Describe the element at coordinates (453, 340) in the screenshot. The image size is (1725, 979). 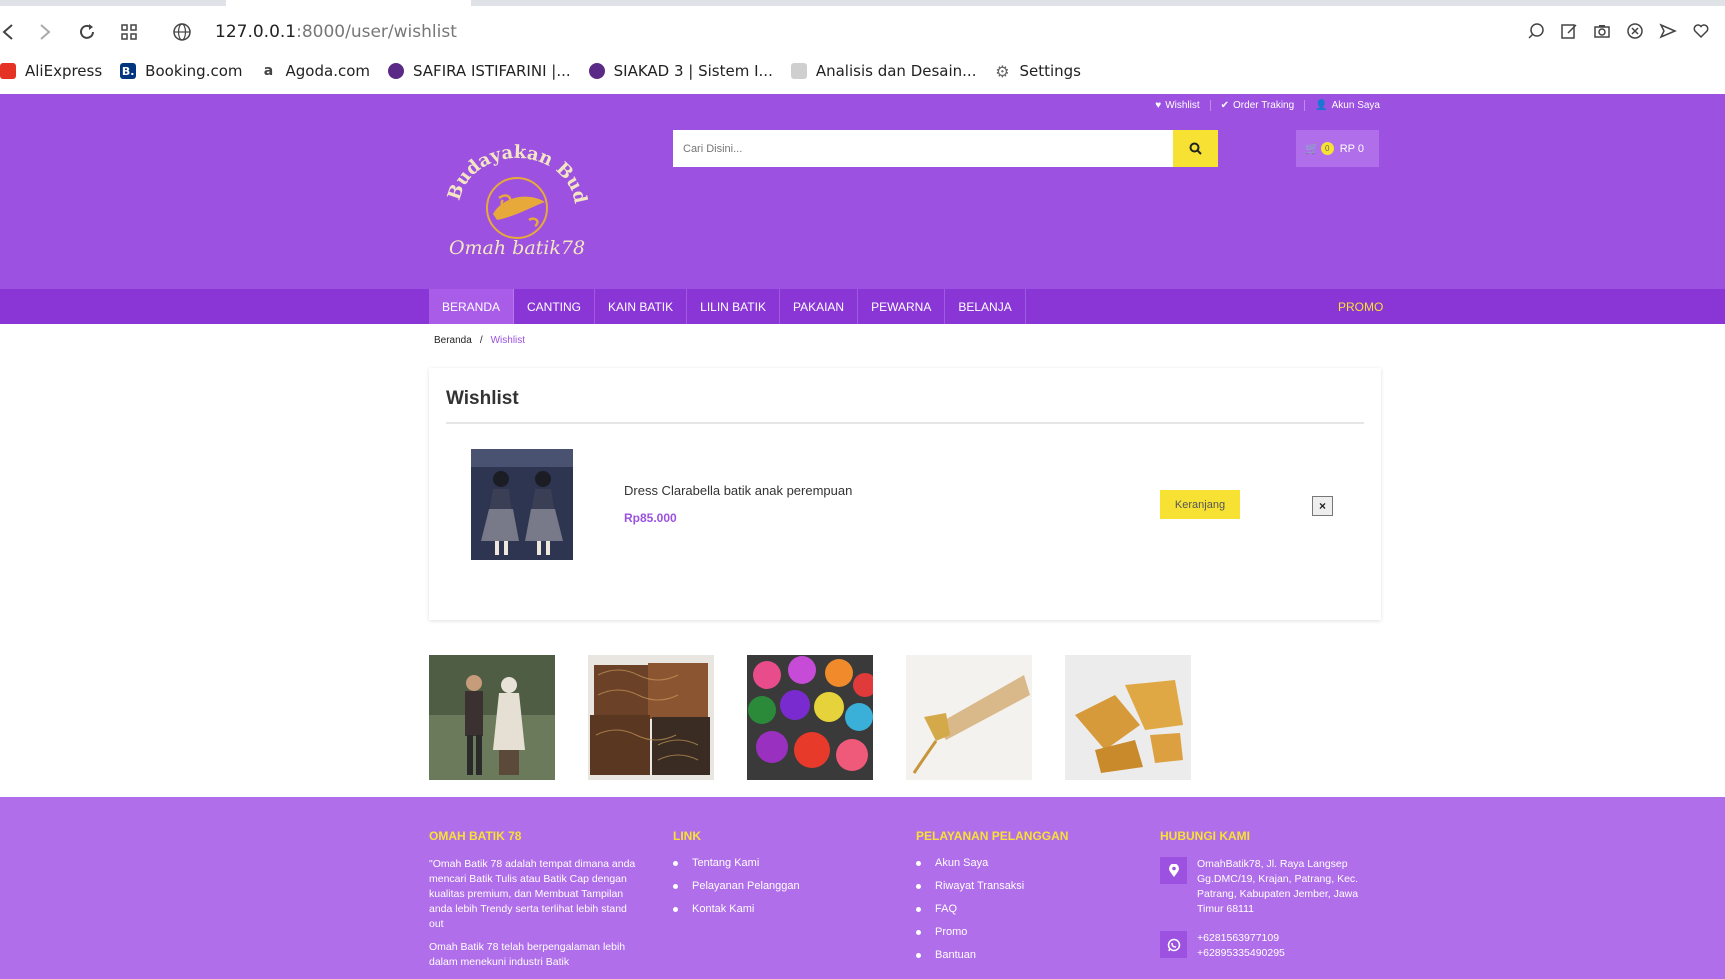
I see `breadcrumb-home: Beranda` at that location.